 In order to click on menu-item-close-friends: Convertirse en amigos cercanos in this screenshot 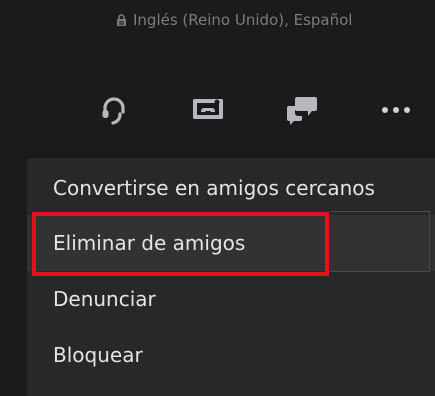, I will do `click(231, 188)`.